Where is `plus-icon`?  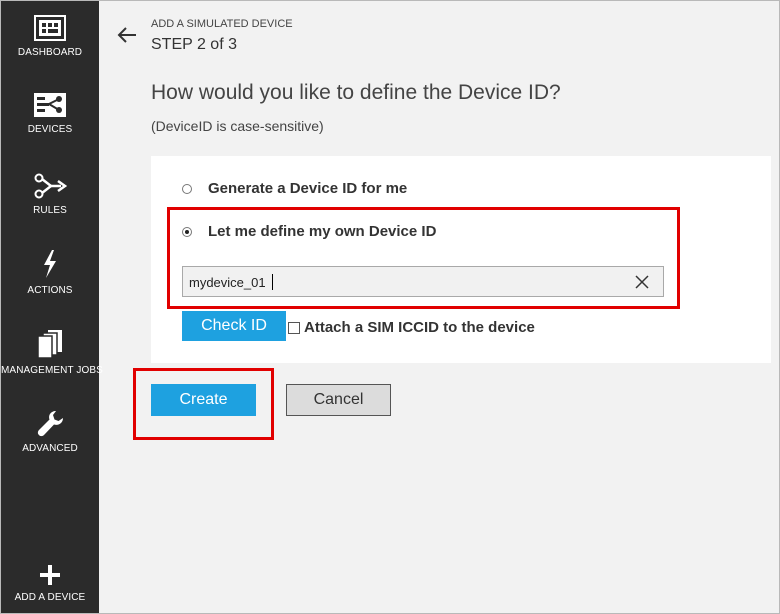
plus-icon is located at coordinates (50, 575).